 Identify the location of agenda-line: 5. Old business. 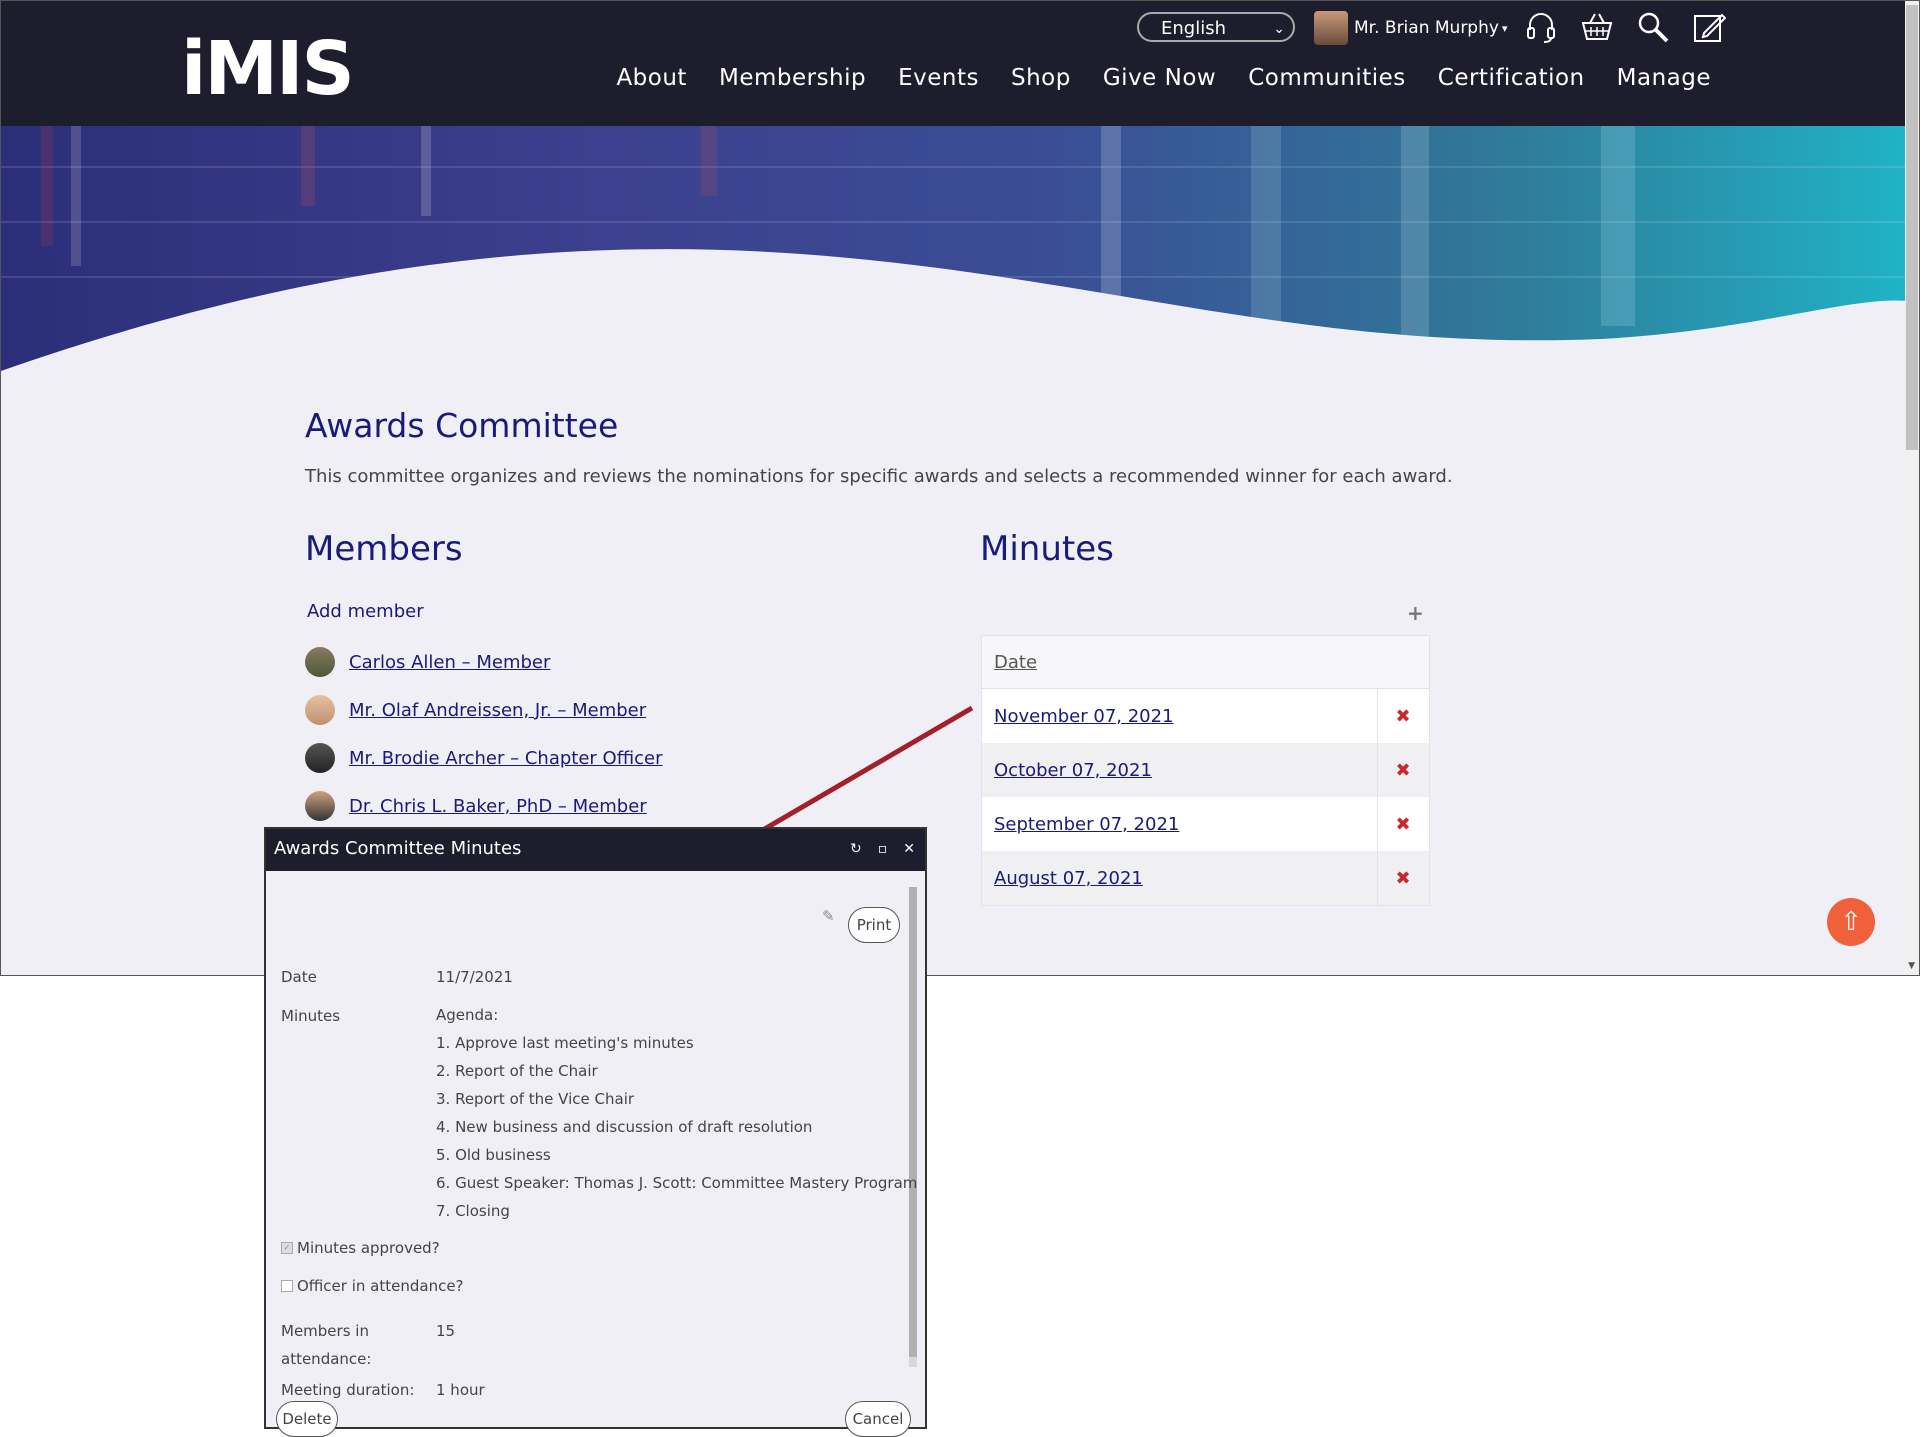
(493, 1155).